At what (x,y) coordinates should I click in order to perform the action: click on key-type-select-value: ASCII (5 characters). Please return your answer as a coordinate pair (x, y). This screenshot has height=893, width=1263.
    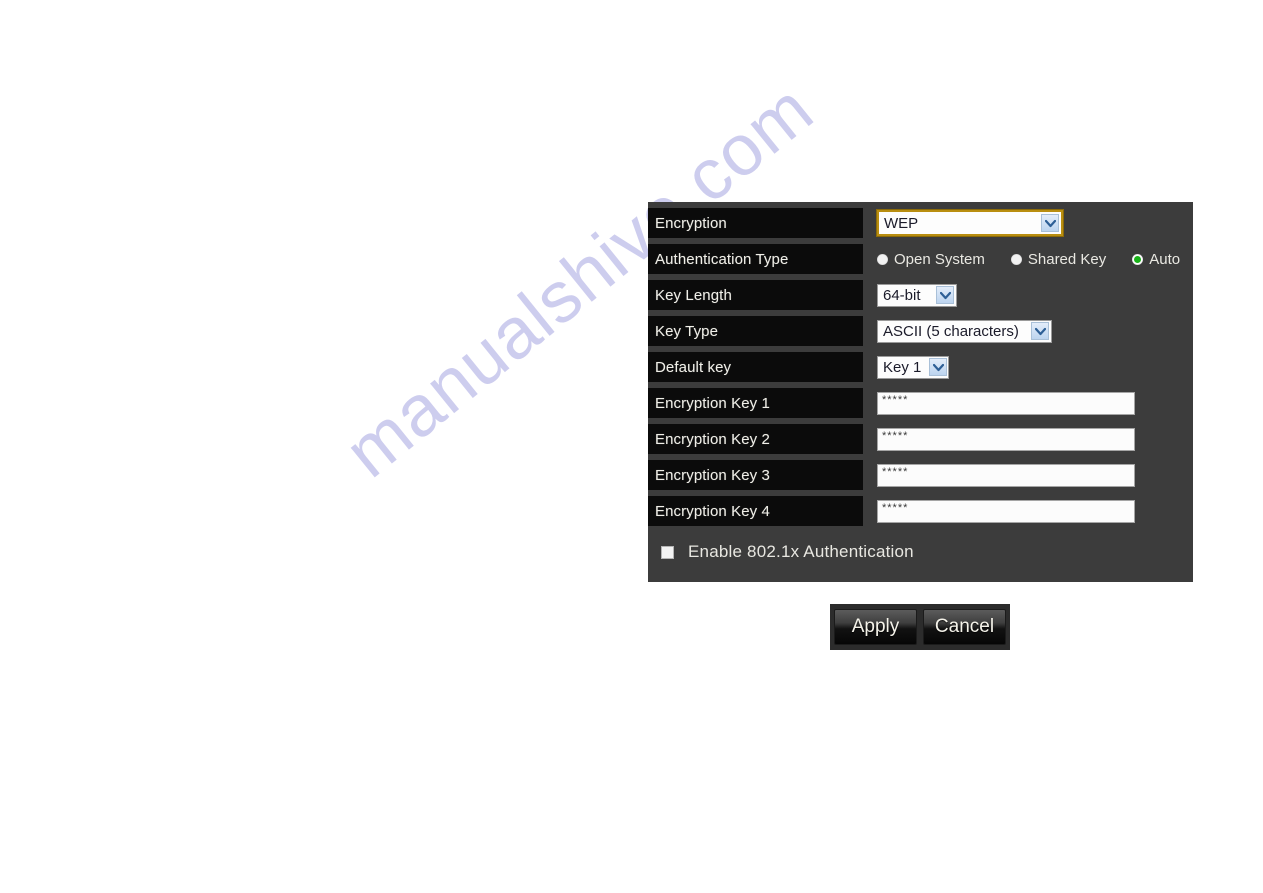
    Looking at the image, I should click on (951, 331).